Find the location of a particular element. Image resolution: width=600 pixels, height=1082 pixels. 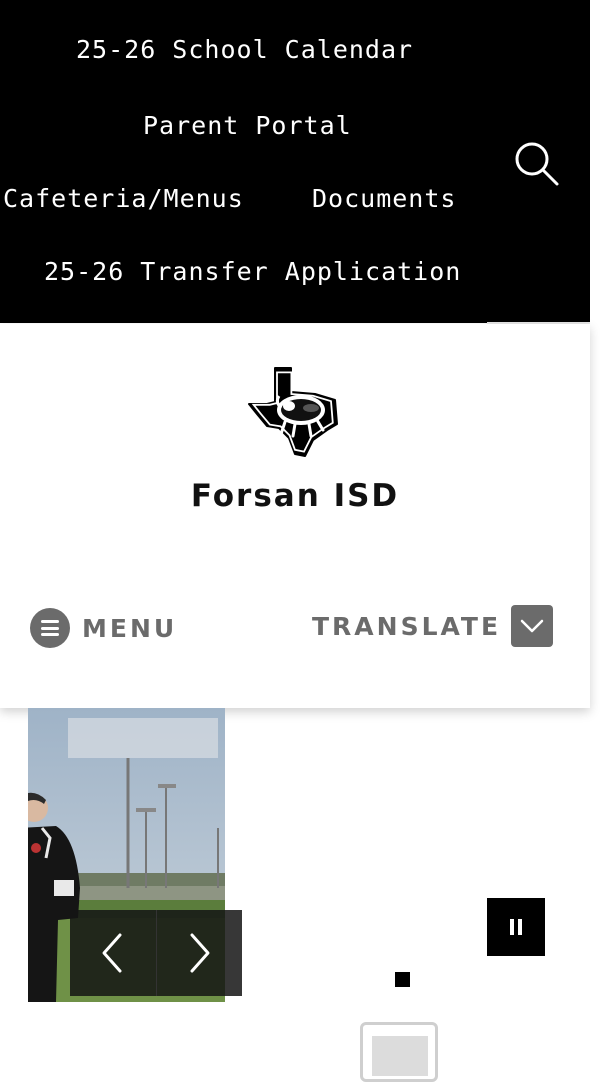

search-icon is located at coordinates (537, 164).